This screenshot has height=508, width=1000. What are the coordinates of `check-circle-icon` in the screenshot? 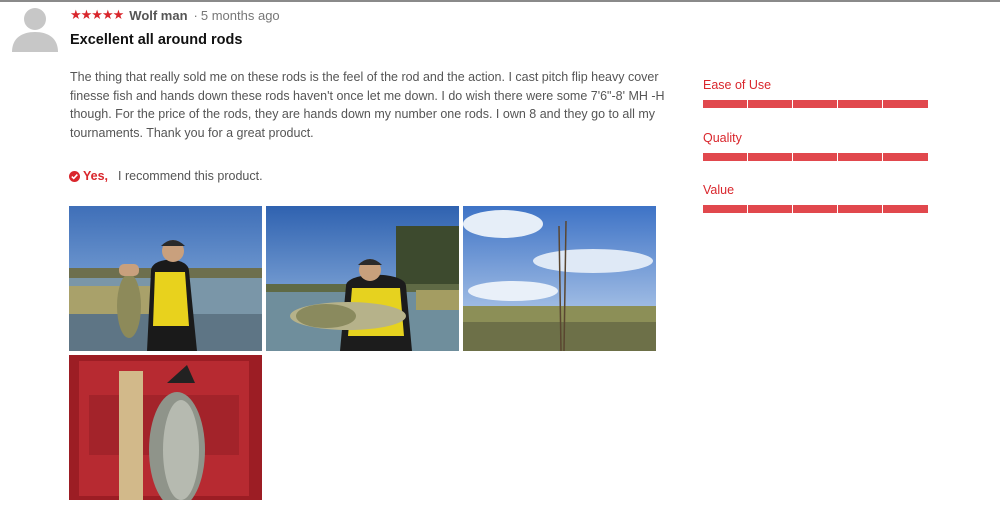 It's located at (74, 176).